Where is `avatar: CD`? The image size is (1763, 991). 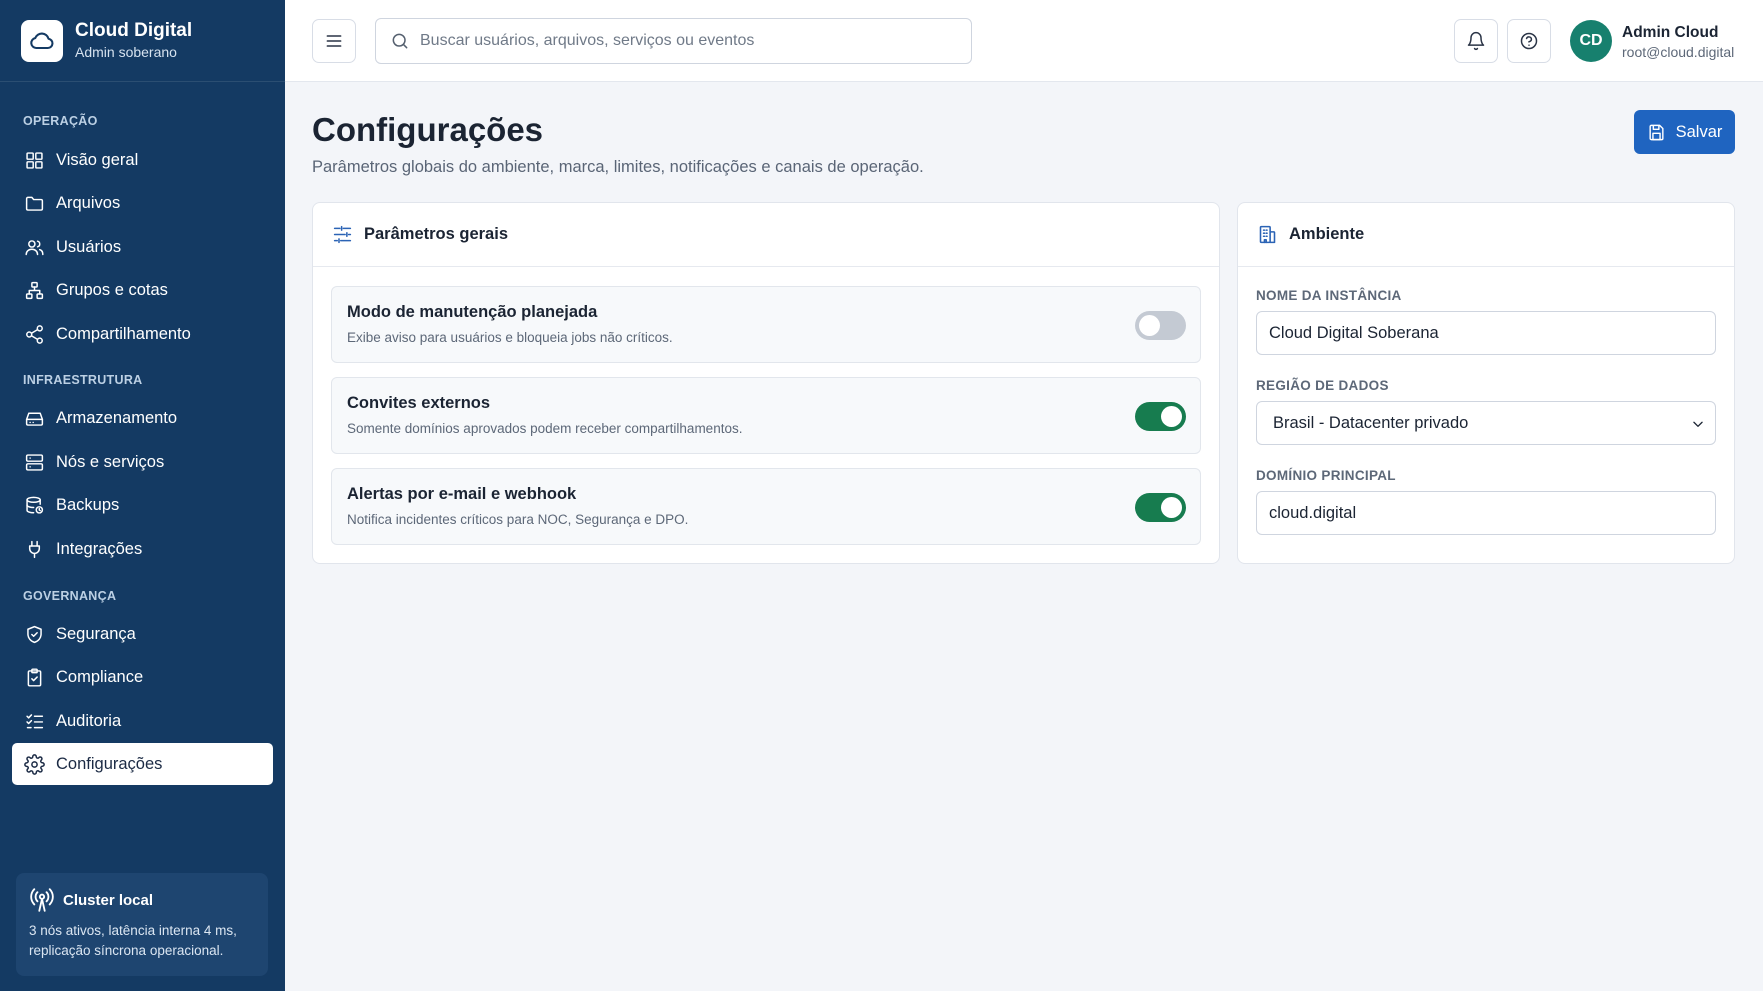 avatar: CD is located at coordinates (1591, 41).